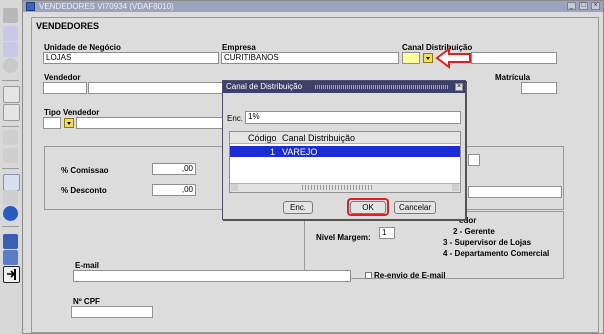 This screenshot has width=604, height=334. I want to click on minimize-button: _, so click(571, 6).